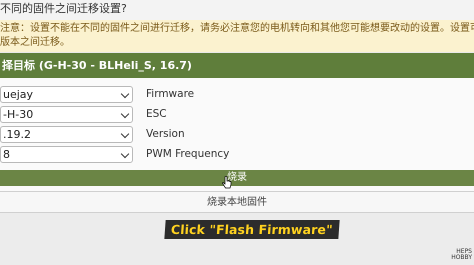 This screenshot has width=474, height=265. What do you see at coordinates (156, 114) in the screenshot?
I see `esc-label: ESC` at bounding box center [156, 114].